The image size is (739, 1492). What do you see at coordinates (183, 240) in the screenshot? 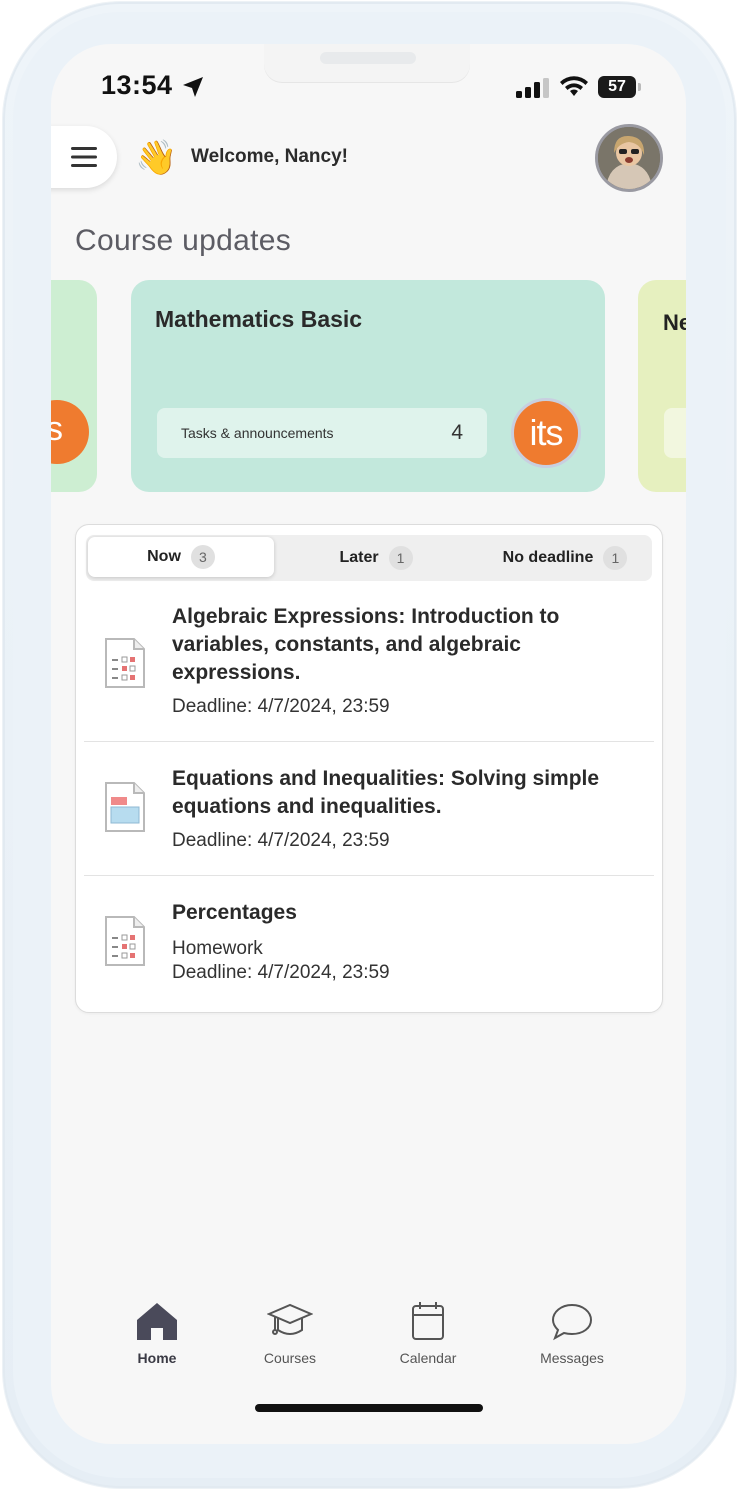
I see `section-title: Course updates` at bounding box center [183, 240].